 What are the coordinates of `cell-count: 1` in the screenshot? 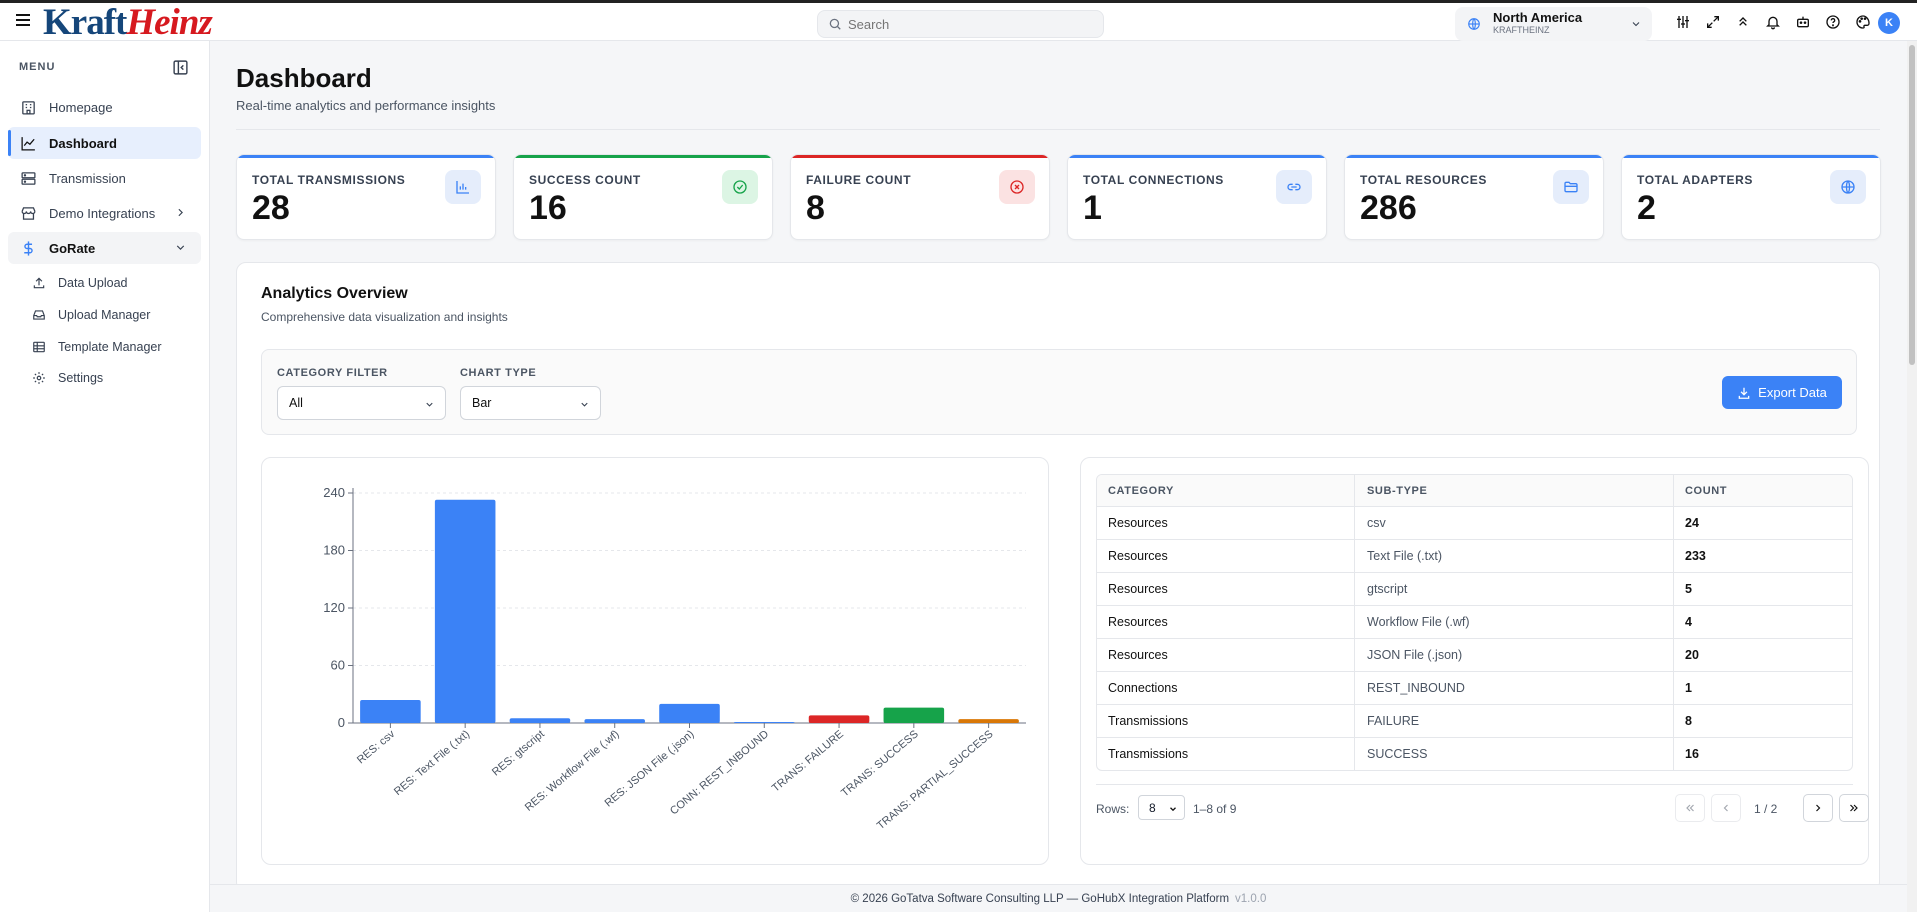 It's located at (1688, 688).